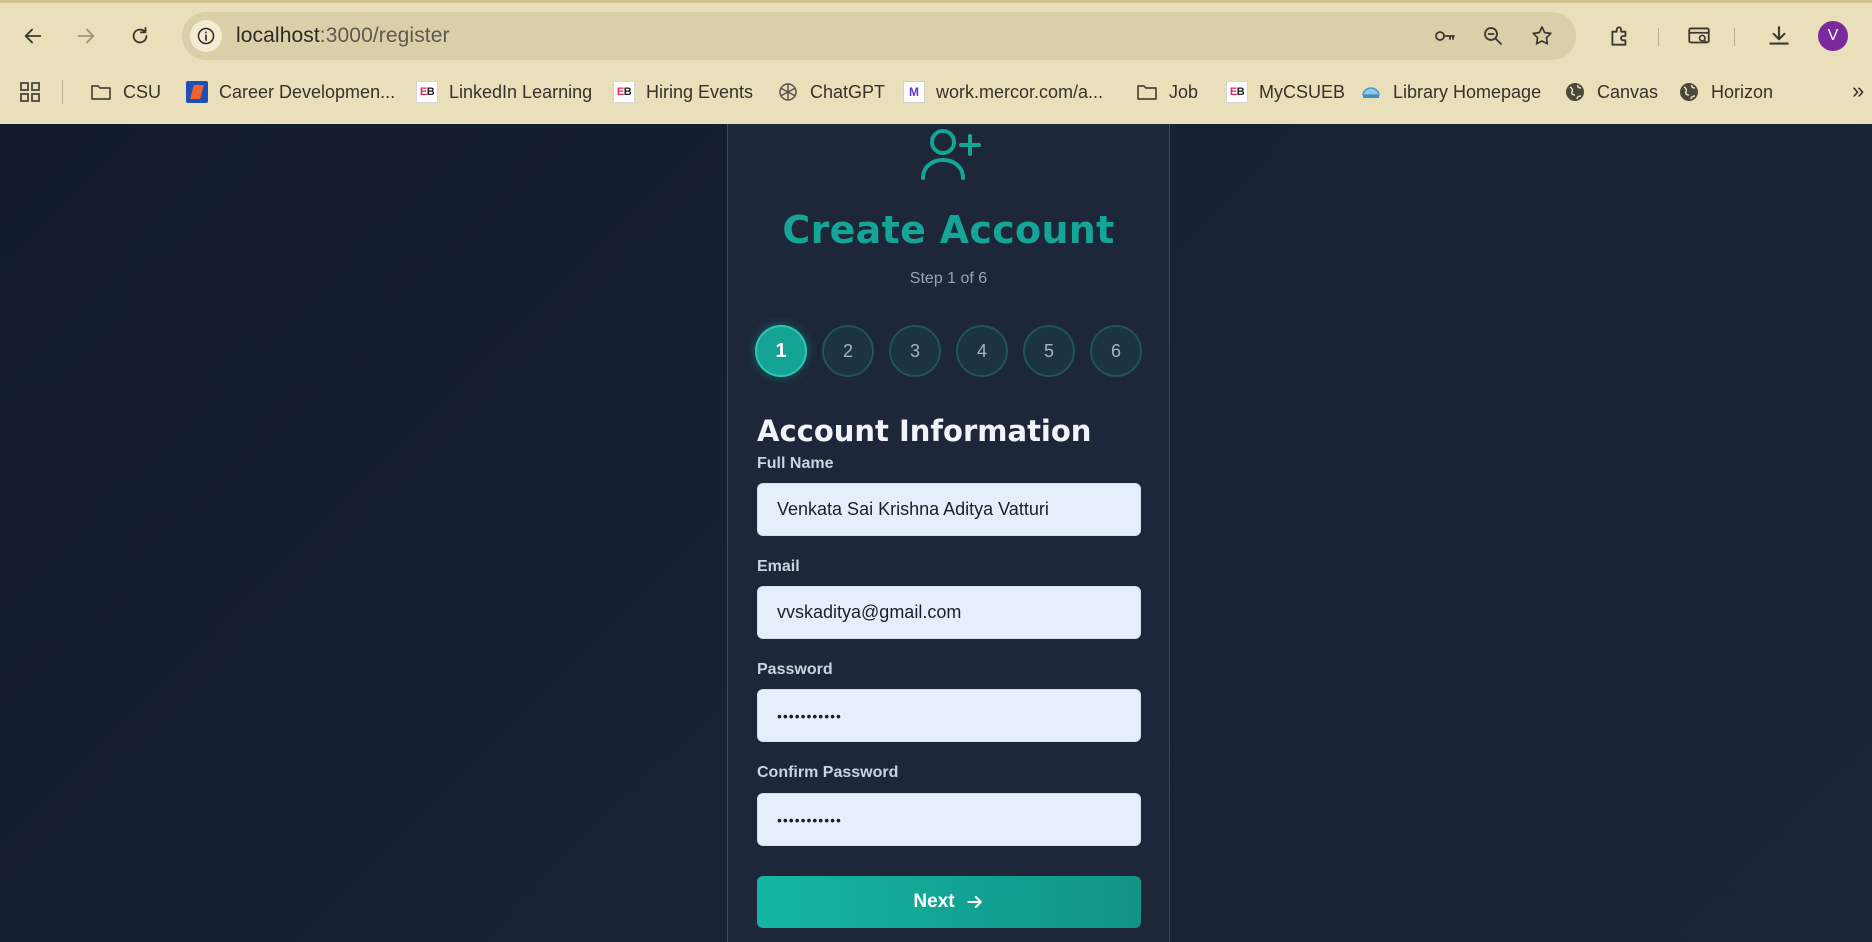  I want to click on back-arrow-icon, so click(33, 36).